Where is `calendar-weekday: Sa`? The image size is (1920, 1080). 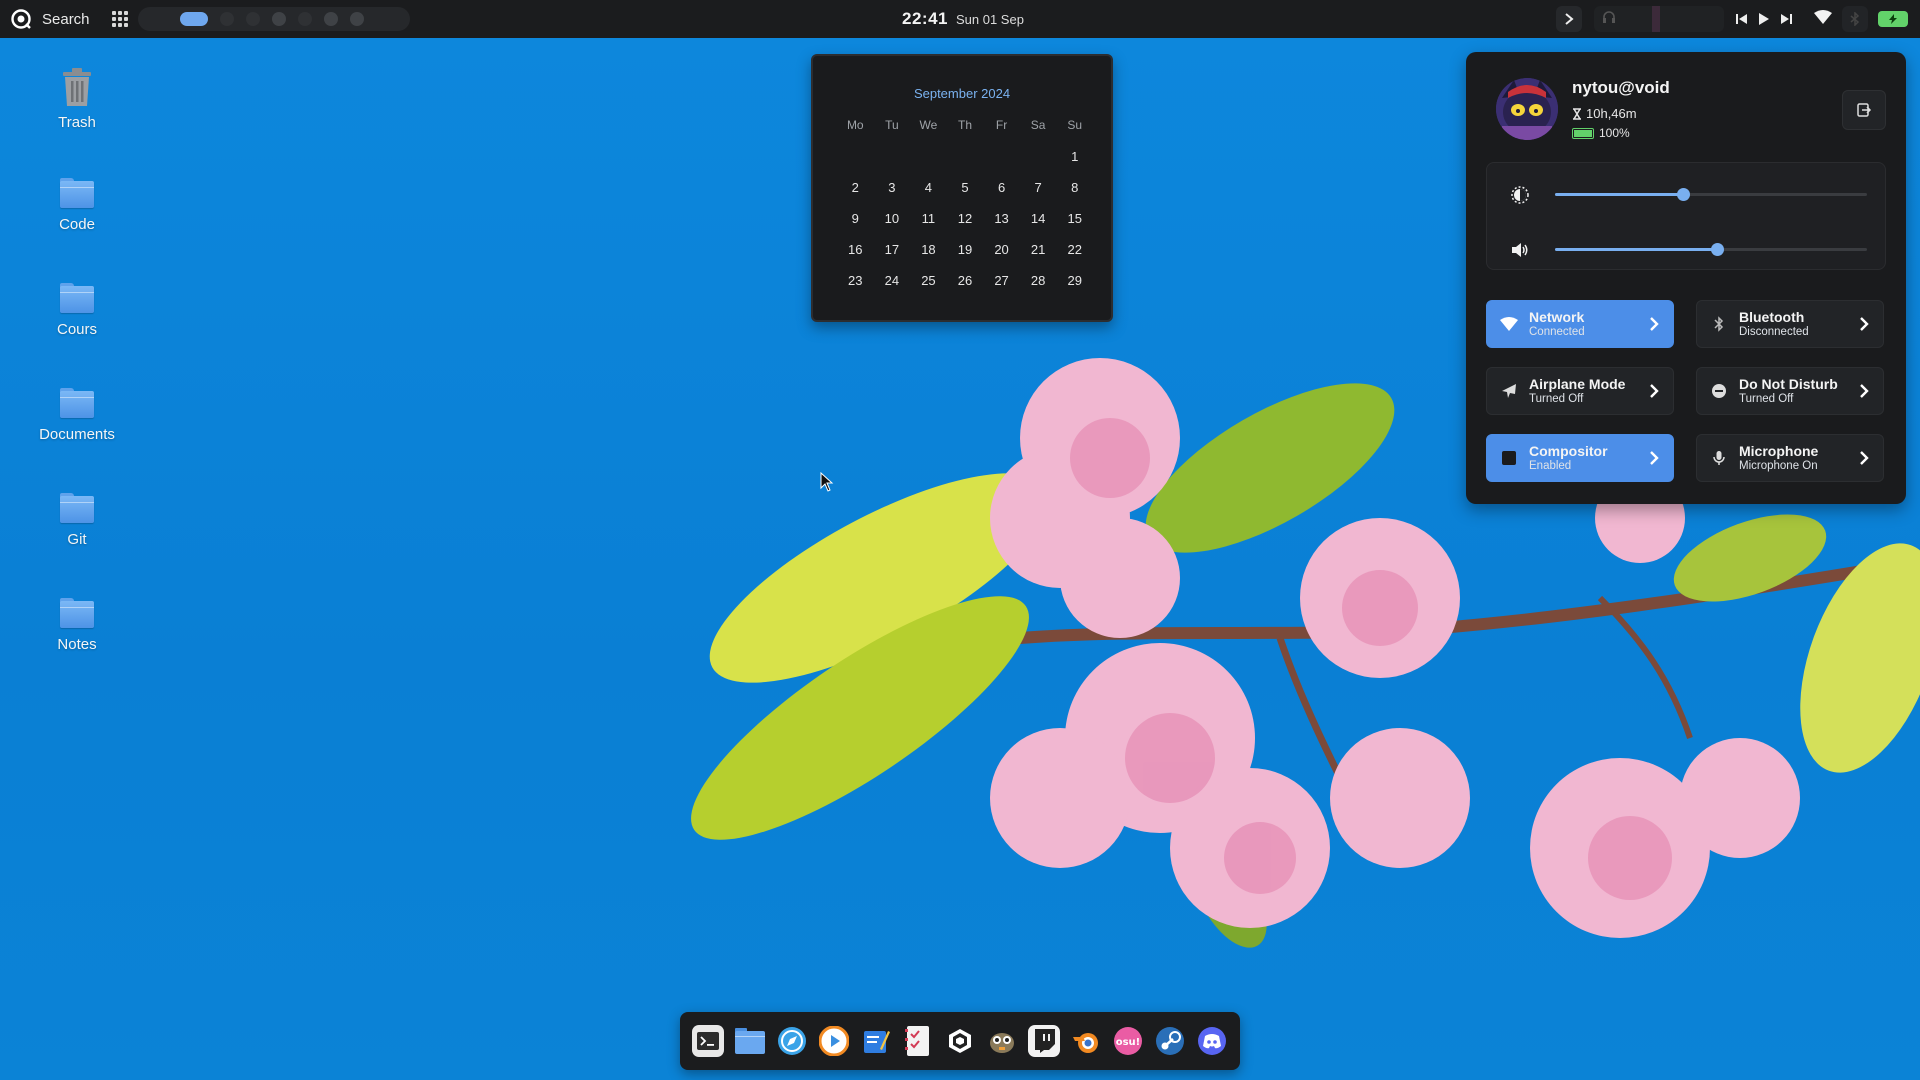 calendar-weekday: Sa is located at coordinates (1038, 125).